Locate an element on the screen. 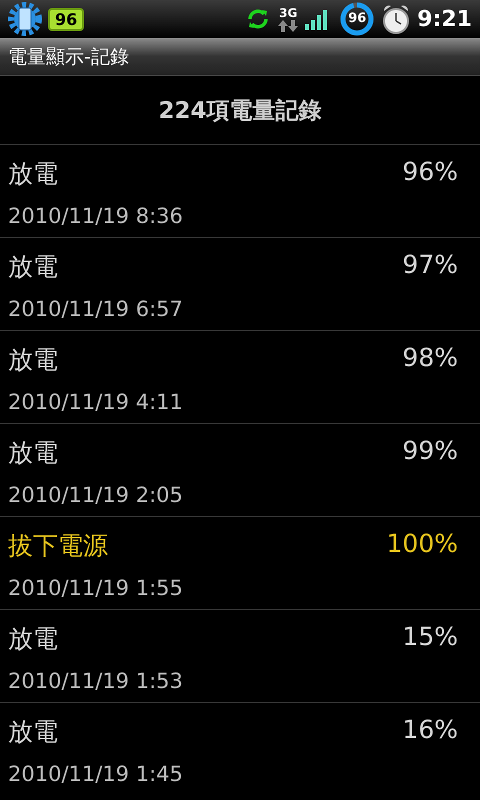 The width and height of the screenshot is (480, 800). record-time: 2010/11/19 4:11 is located at coordinates (96, 402).